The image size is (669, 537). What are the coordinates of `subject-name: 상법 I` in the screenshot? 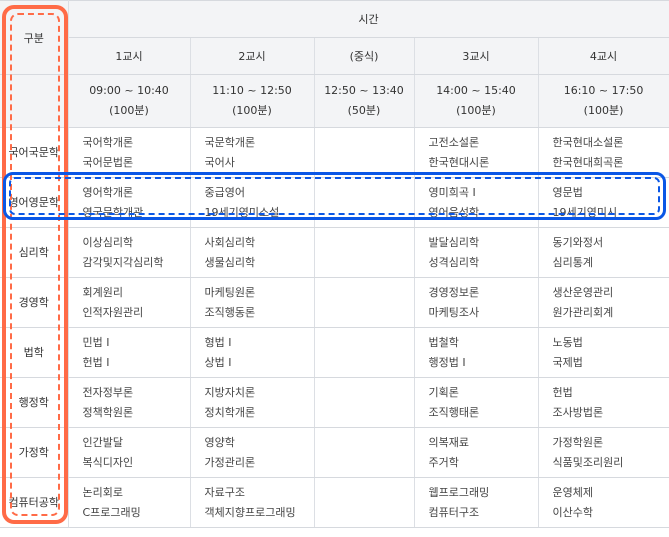 It's located at (218, 362).